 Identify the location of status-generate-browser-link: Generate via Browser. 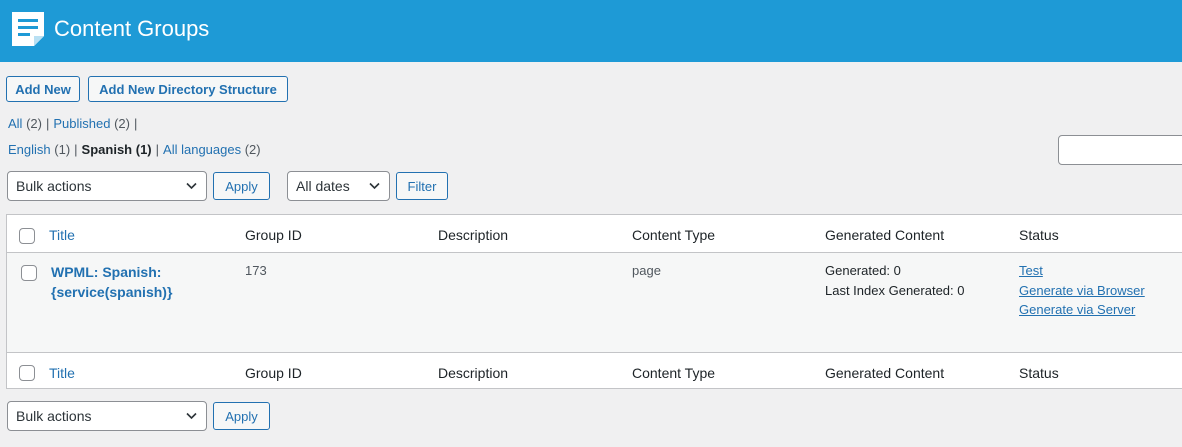
(1082, 291).